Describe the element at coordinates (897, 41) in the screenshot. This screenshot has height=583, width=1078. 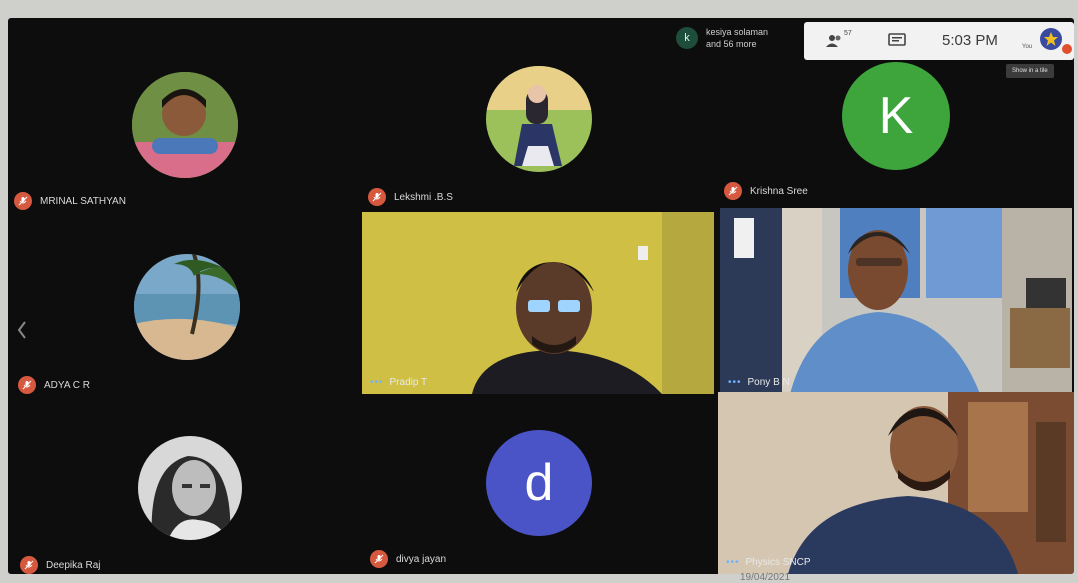
I see `chat-icon` at that location.